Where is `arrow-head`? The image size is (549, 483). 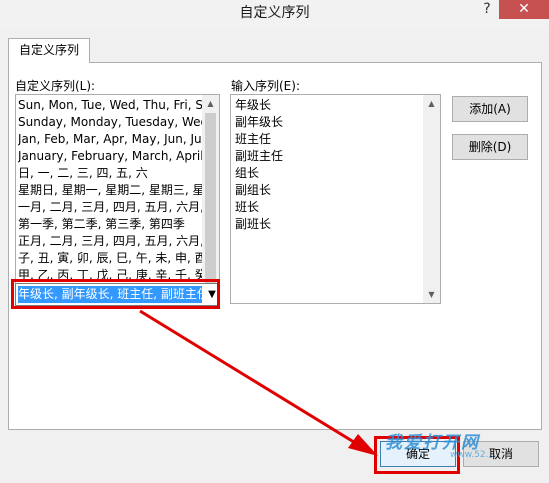
arrow-head is located at coordinates (363, 445).